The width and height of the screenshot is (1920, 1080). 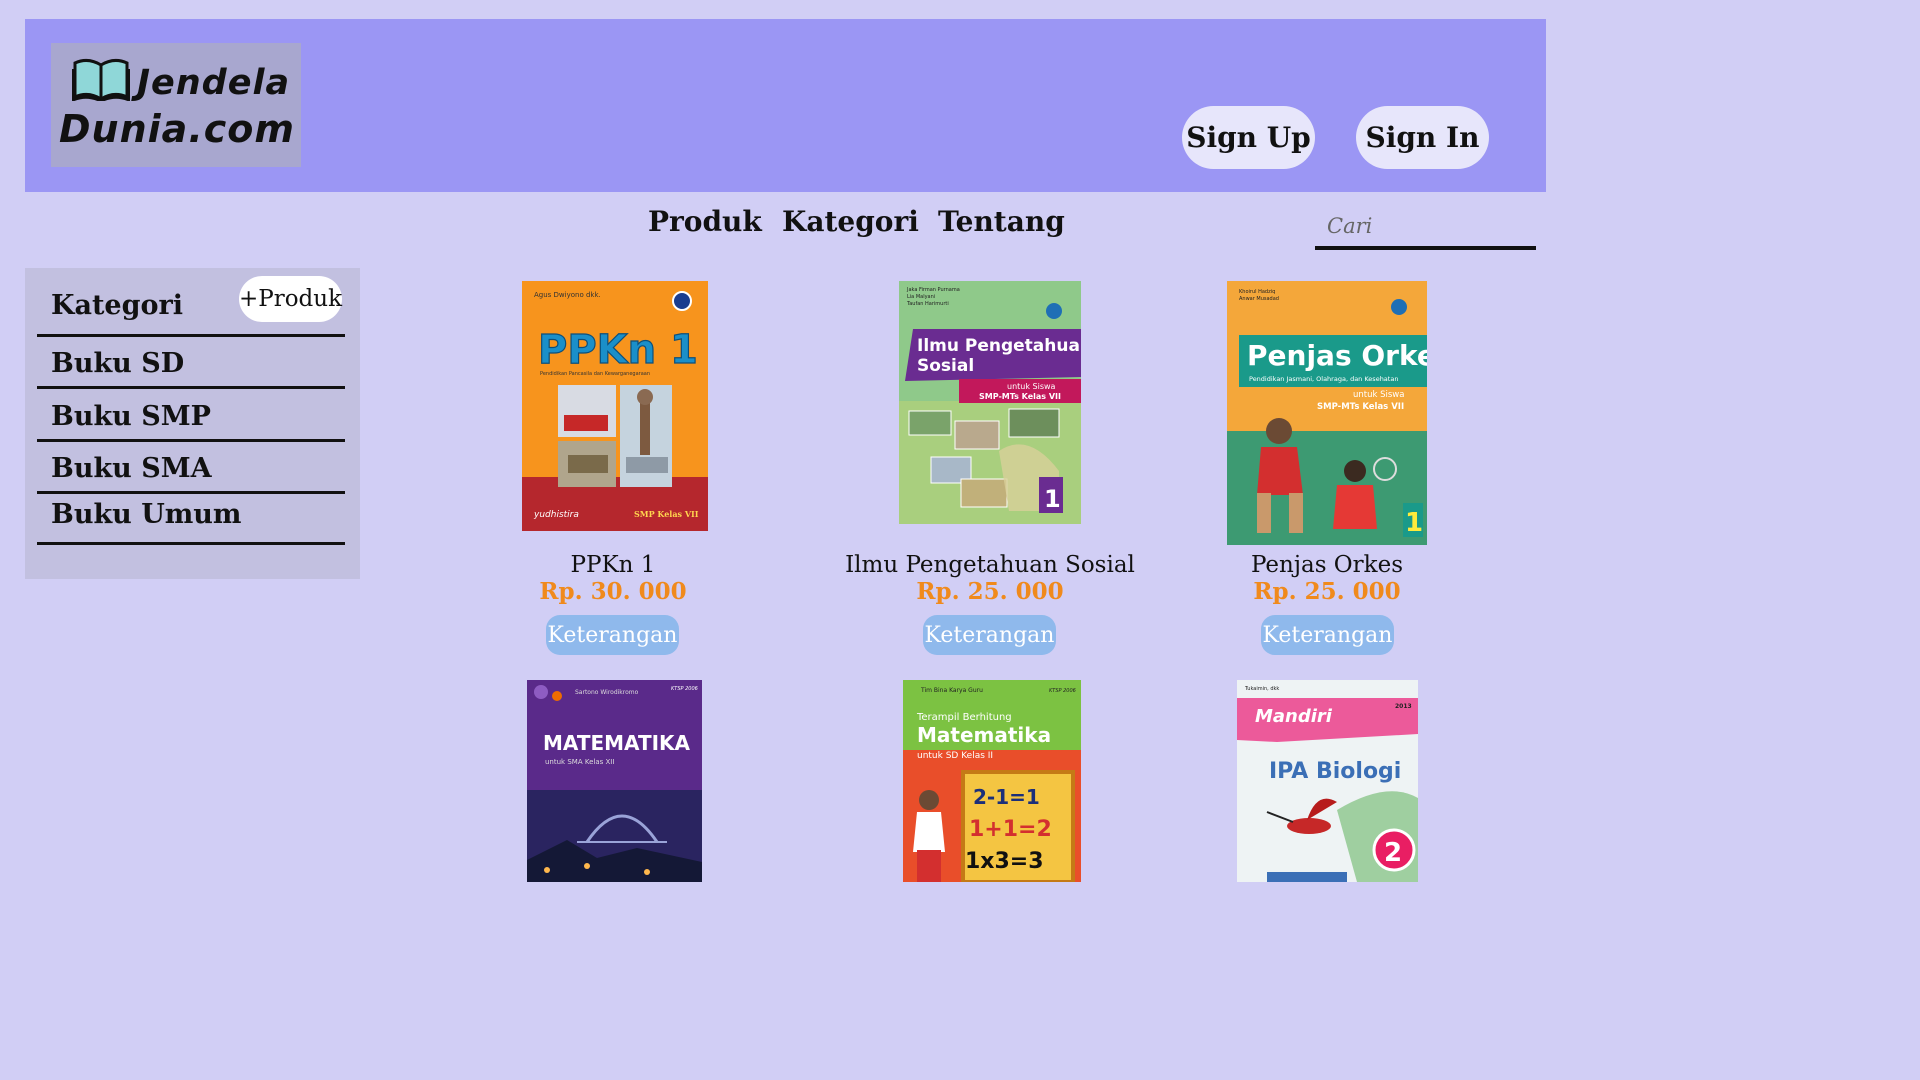 I want to click on cover-title: Ilmu Pengetahuan, so click(x=999, y=346).